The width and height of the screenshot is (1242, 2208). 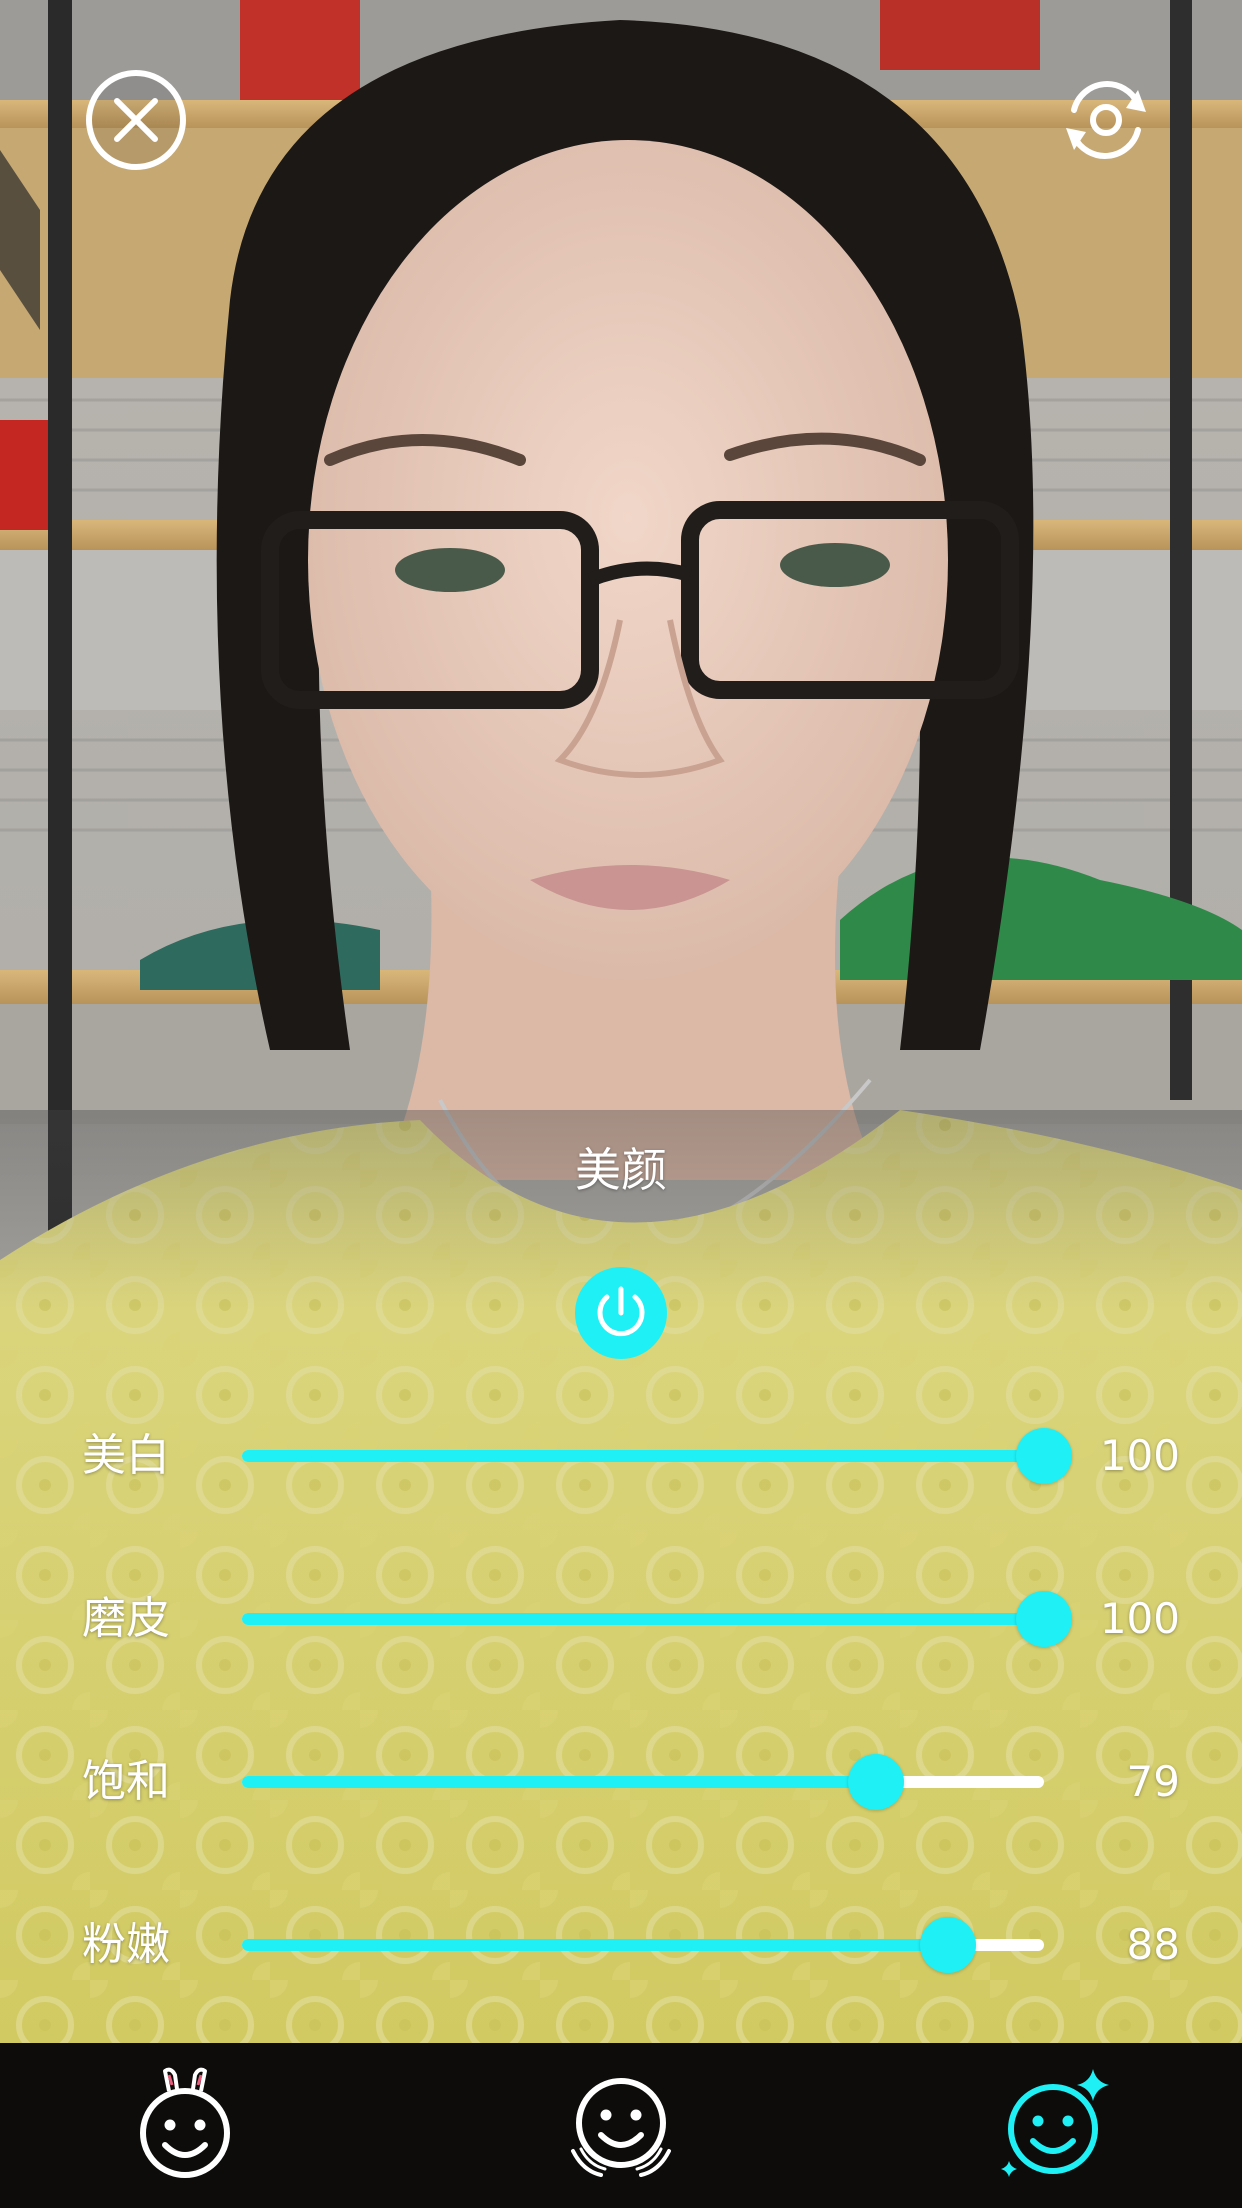 I want to click on close-icon, so click(x=136, y=120).